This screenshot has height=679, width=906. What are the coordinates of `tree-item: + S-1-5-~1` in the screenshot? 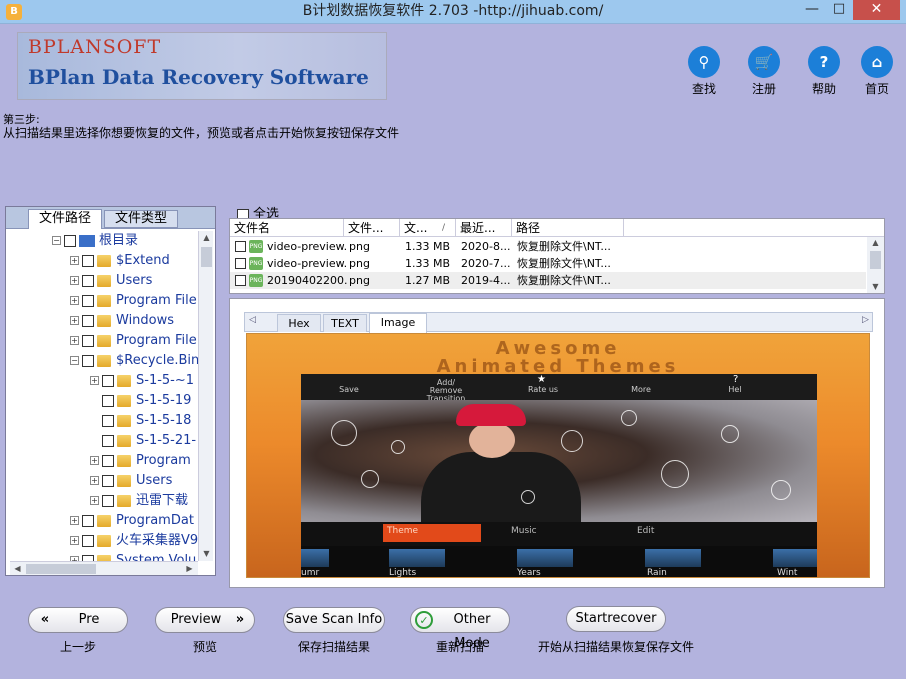 It's located at (142, 381).